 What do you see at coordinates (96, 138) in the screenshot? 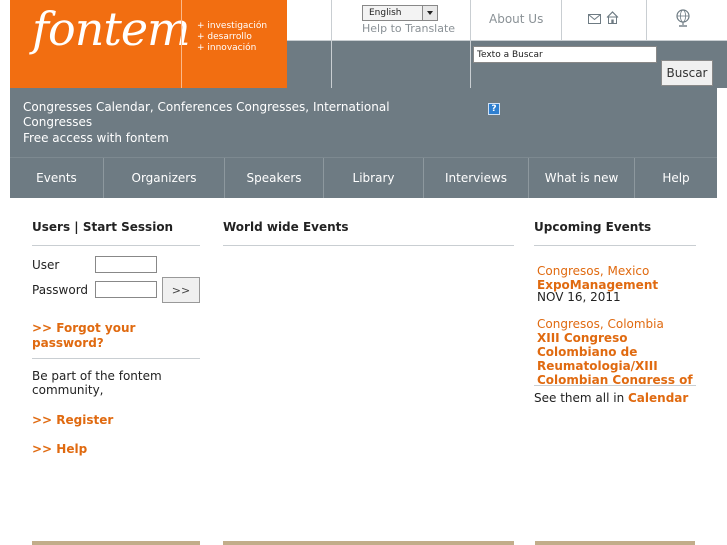
I see `intro-subtitle: Free access with fontem` at bounding box center [96, 138].